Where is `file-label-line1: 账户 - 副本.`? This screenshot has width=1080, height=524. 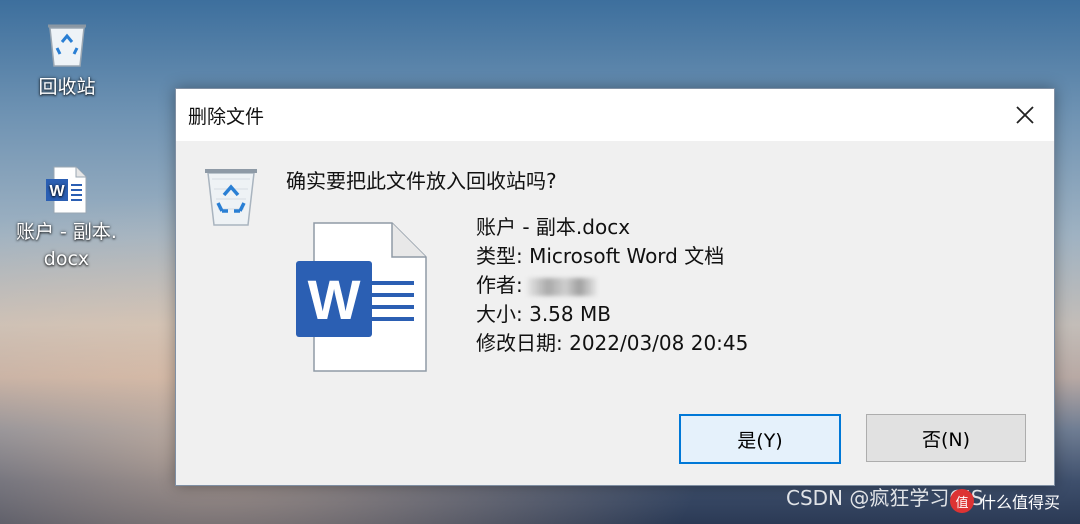 file-label-line1: 账户 - 副本. is located at coordinates (66, 232).